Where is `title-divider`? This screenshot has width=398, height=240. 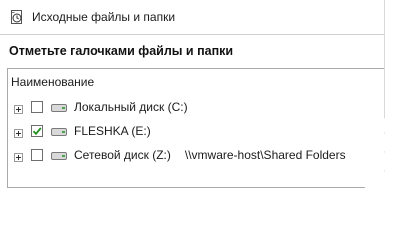 title-divider is located at coordinates (192, 34).